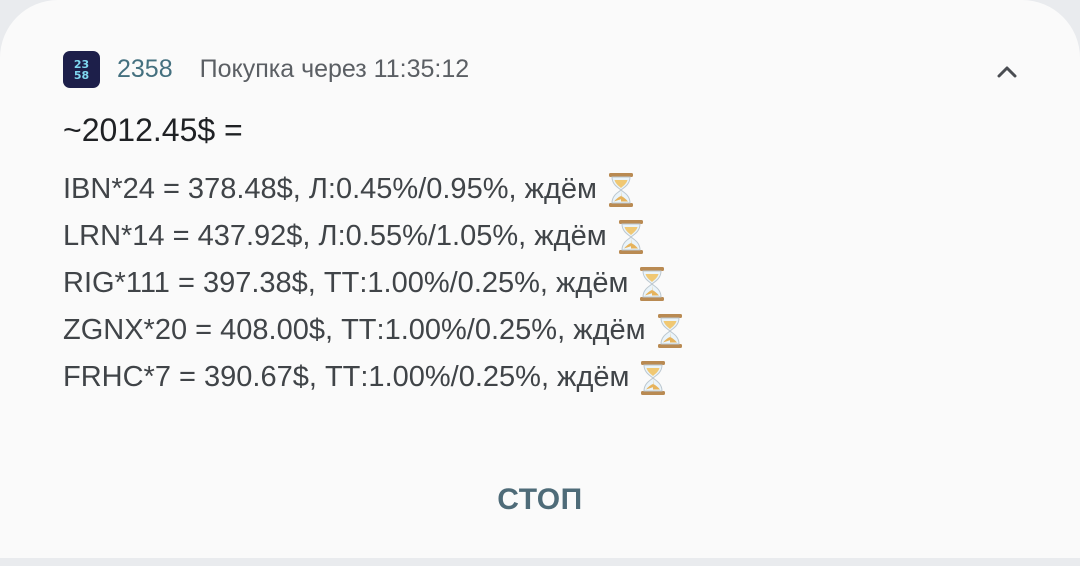  I want to click on app-icon: 23 58, so click(81, 69).